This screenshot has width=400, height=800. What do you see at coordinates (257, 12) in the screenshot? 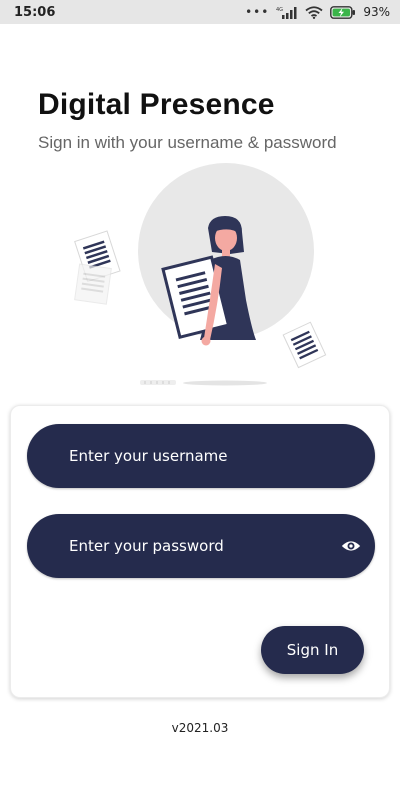
I see `notification-dots: •••` at bounding box center [257, 12].